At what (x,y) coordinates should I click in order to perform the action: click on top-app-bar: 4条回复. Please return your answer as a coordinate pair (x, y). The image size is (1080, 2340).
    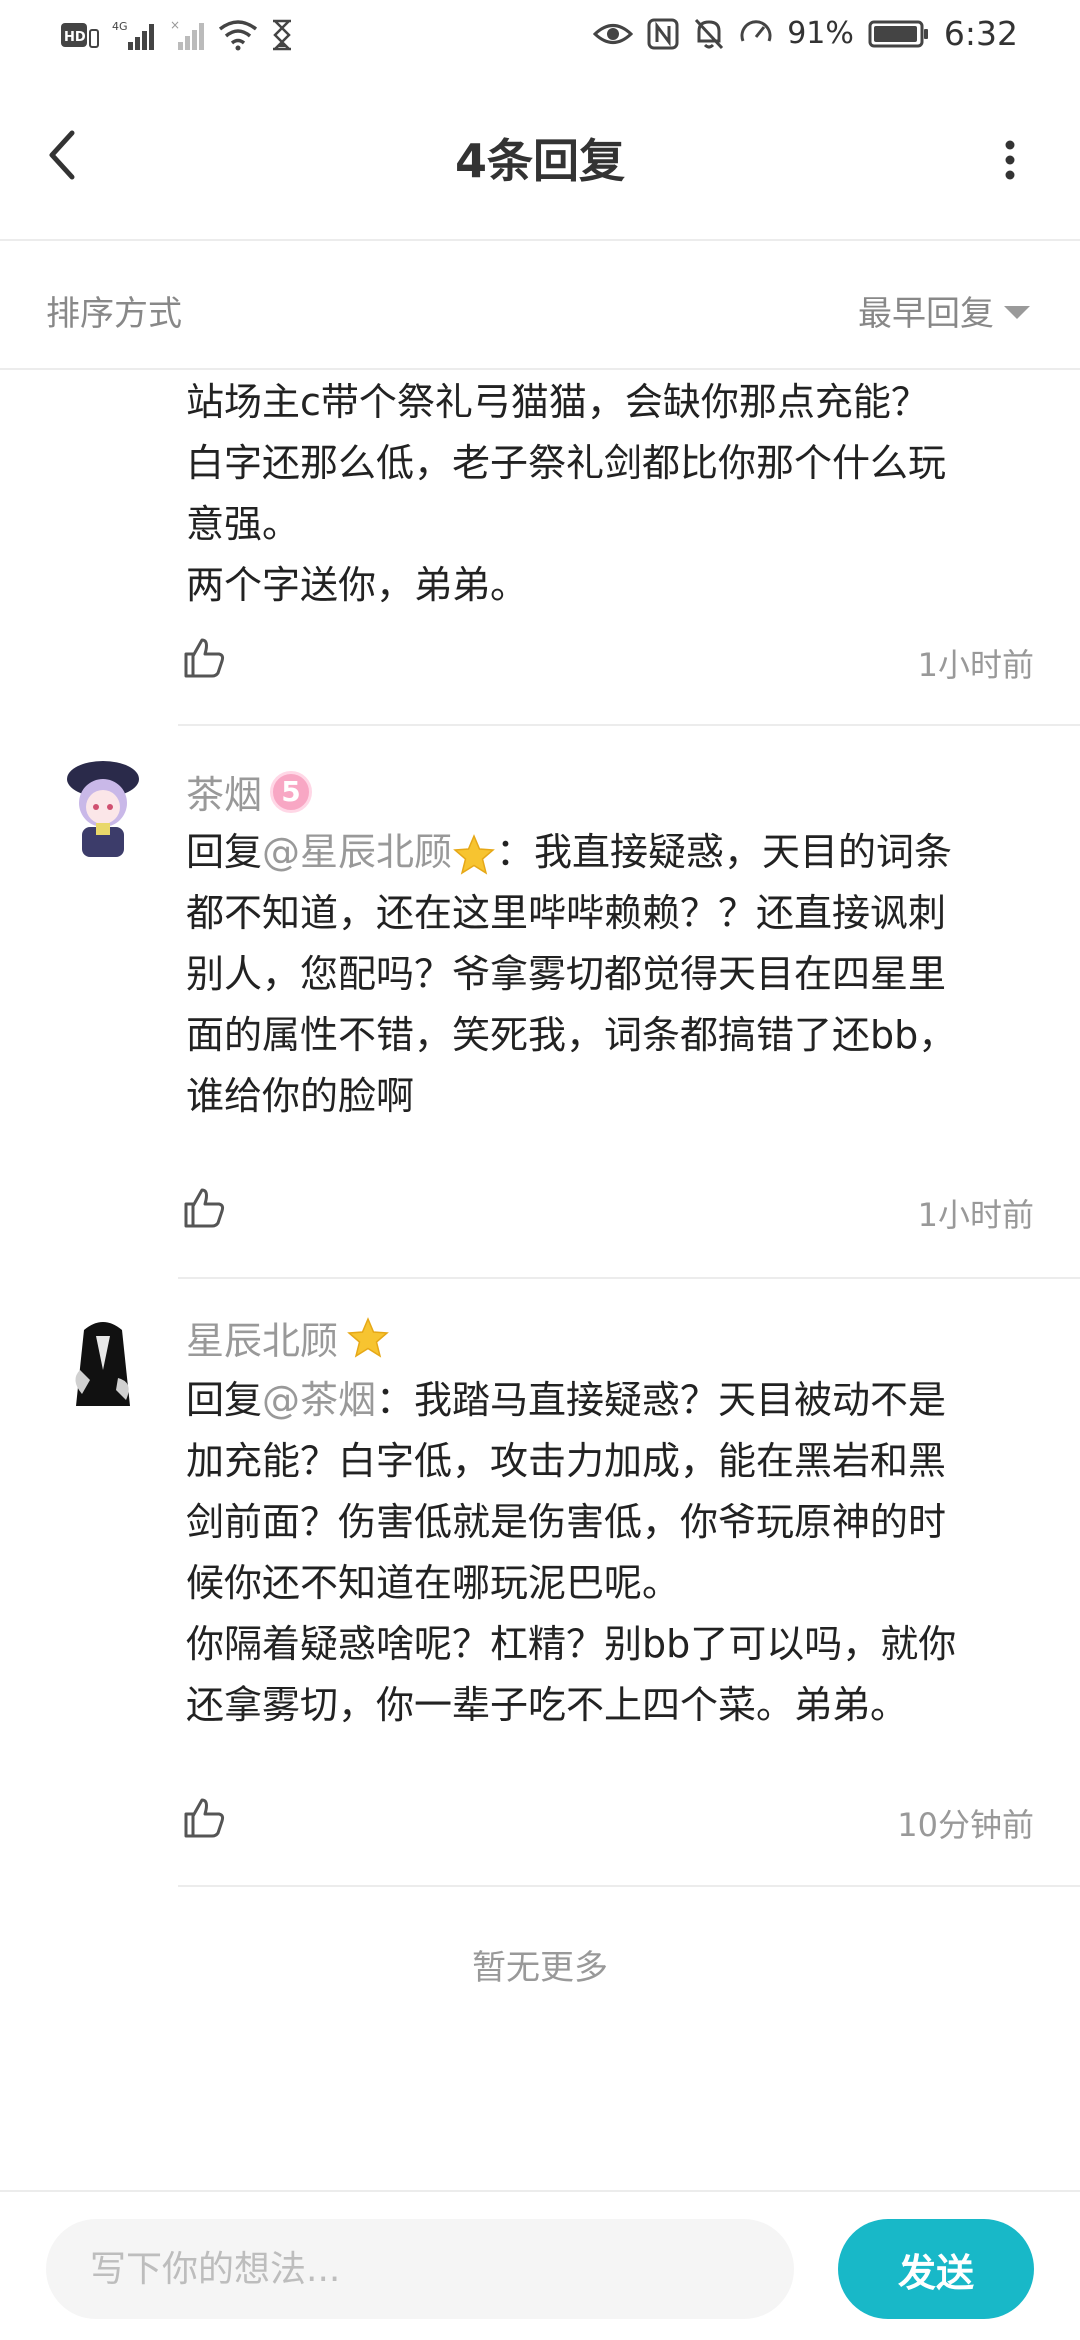
    Looking at the image, I should click on (540, 158).